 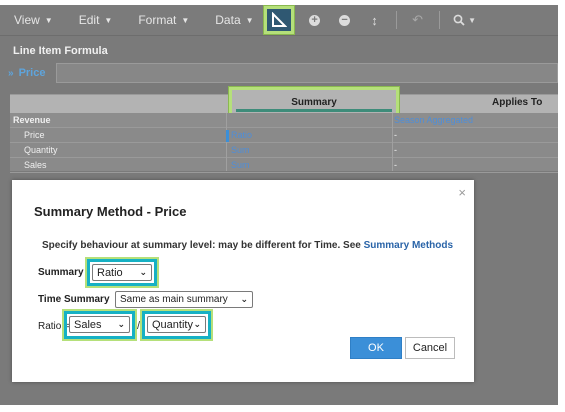 What do you see at coordinates (459, 20) in the screenshot?
I see `search-icon` at bounding box center [459, 20].